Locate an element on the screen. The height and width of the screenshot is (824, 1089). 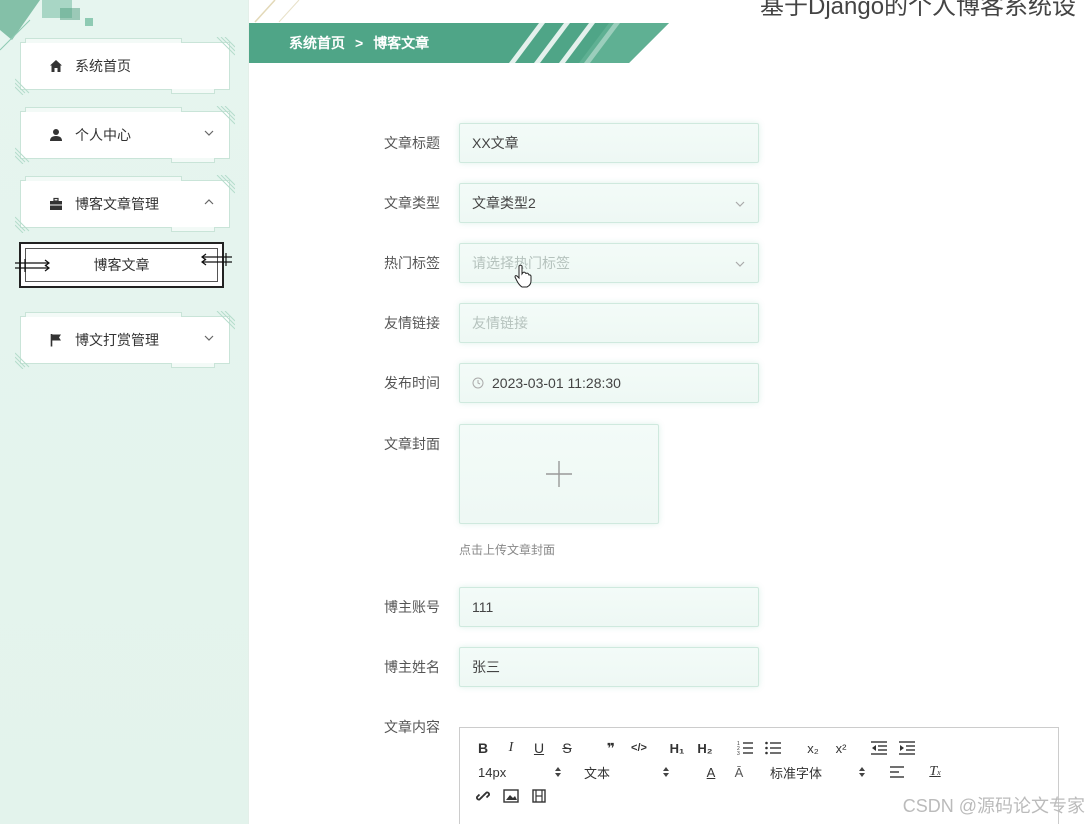
form-row-links: 友情链接 is located at coordinates (405, 323).